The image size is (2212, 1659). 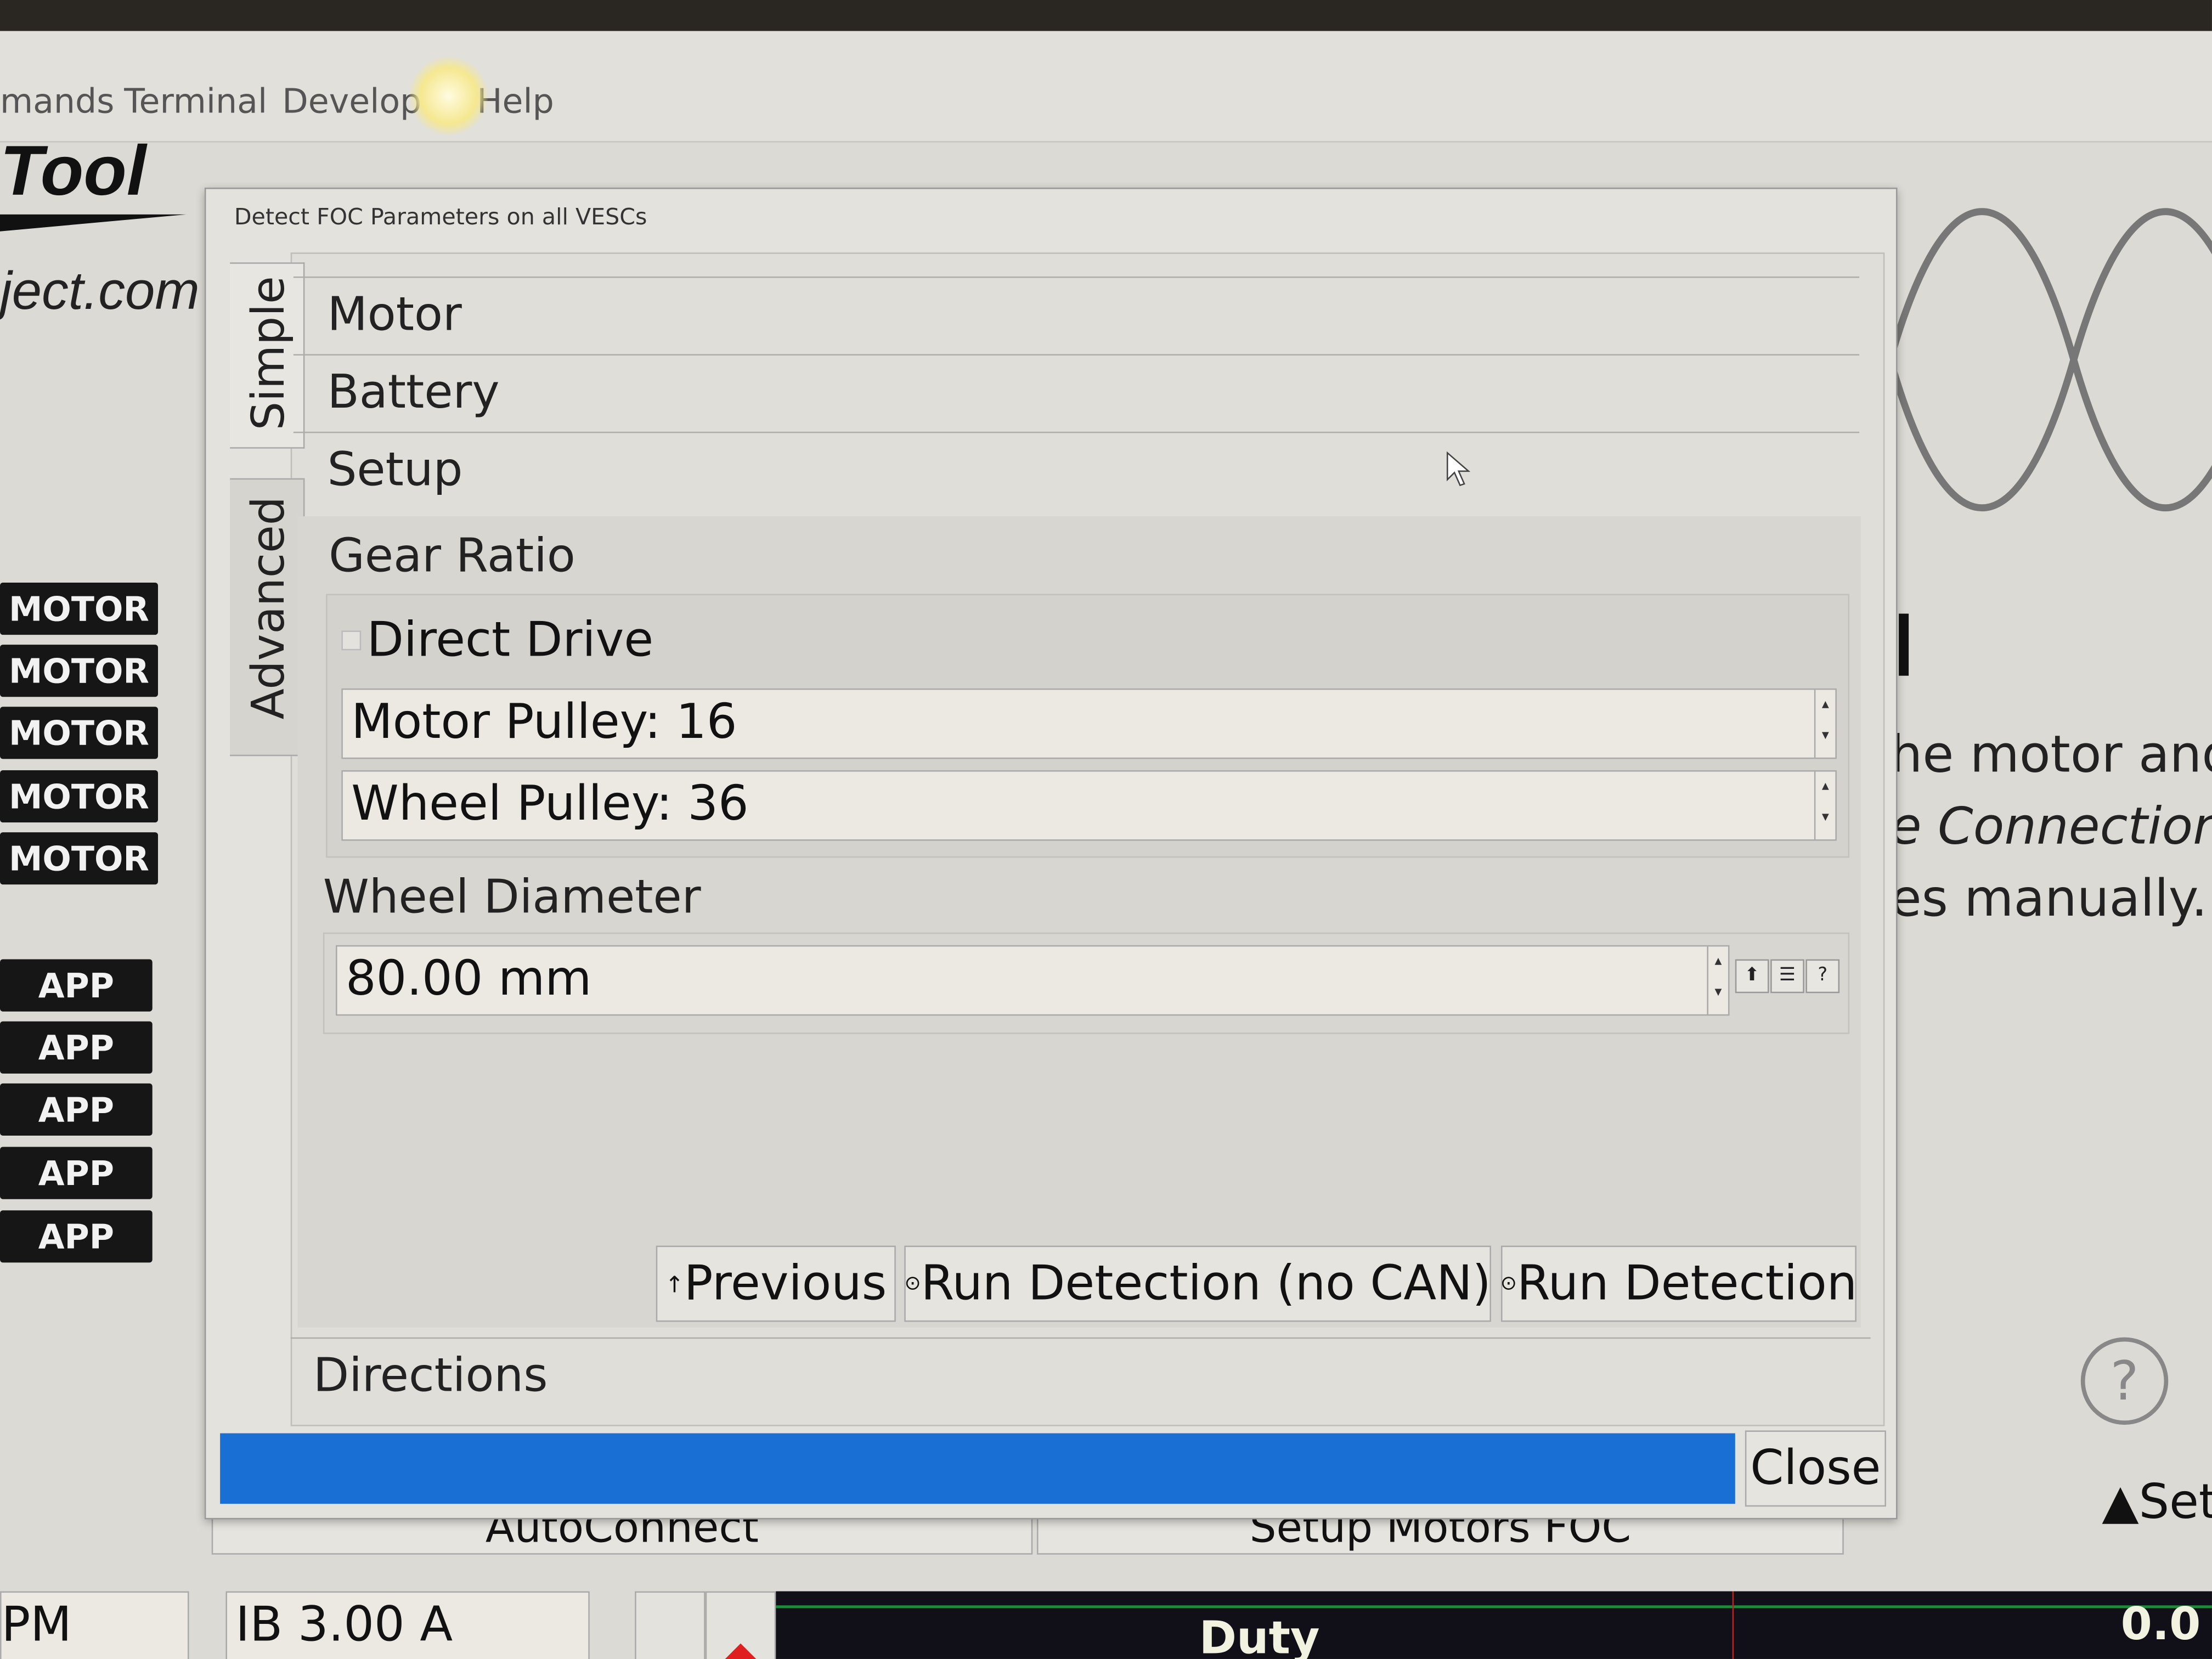 I want to click on info-text-line: e Connection, so click(x=2051, y=827).